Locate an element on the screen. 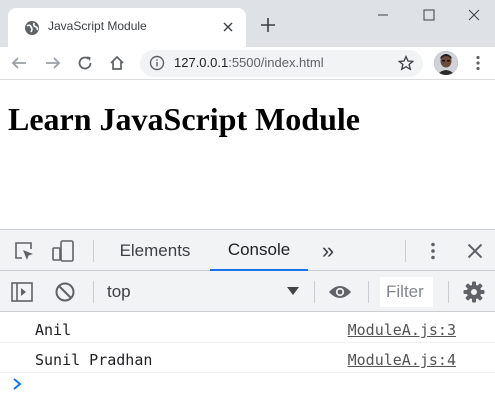 The image size is (495, 413). tab-elements: Elements is located at coordinates (155, 250).